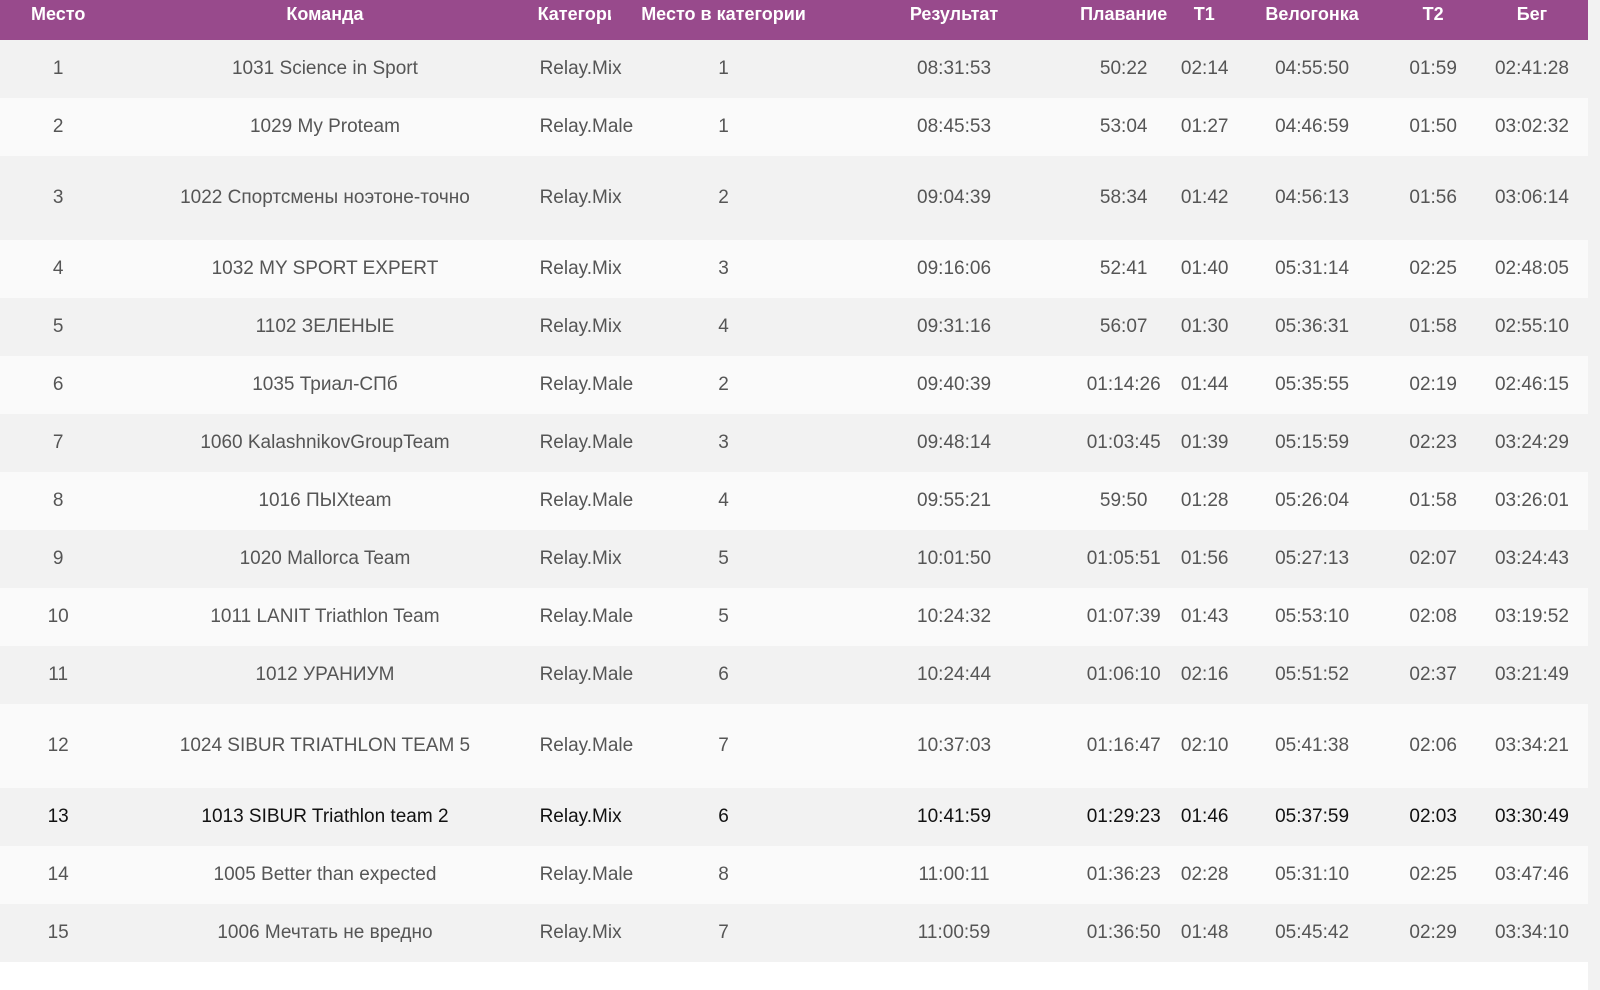 Image resolution: width=1600 pixels, height=990 pixels. Describe the element at coordinates (1123, 874) in the screenshot. I see `swim-cell: 01:36:23` at that location.